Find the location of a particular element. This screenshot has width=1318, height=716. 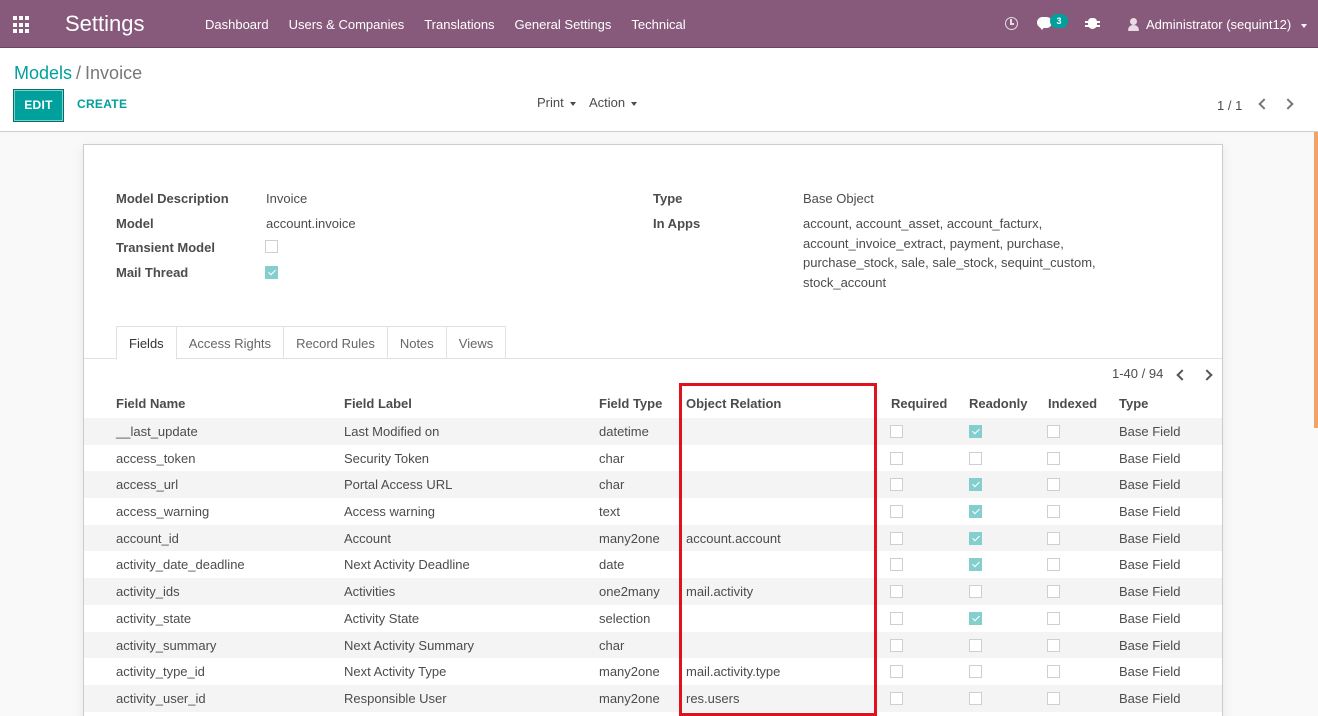

cell-field-name: activity_date_deadline is located at coordinates (180, 565).